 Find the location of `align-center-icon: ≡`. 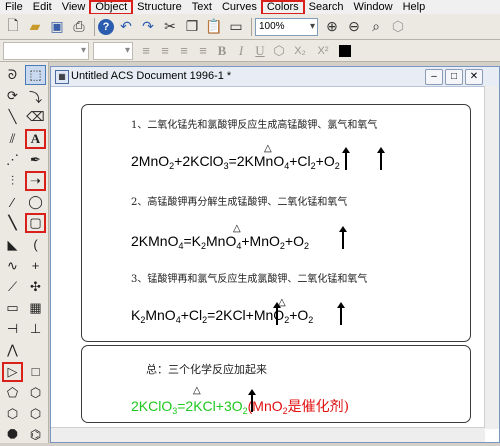

align-center-icon: ≡ is located at coordinates (165, 51).